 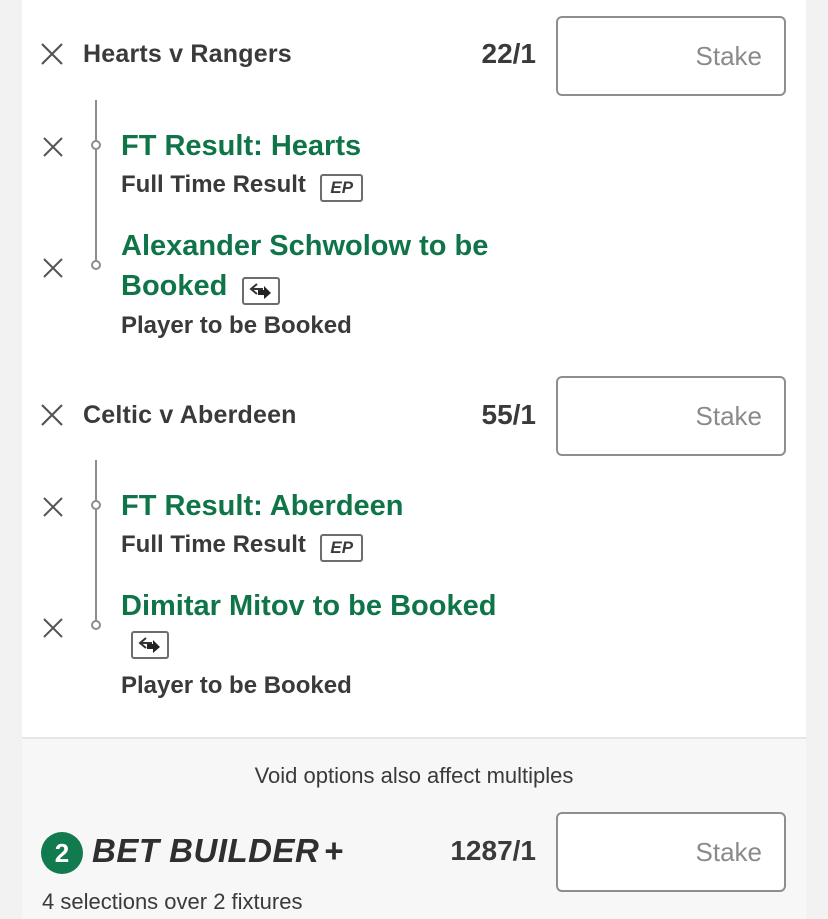 What do you see at coordinates (493, 850) in the screenshot?
I see `bet-builder-odds: 1287/1` at bounding box center [493, 850].